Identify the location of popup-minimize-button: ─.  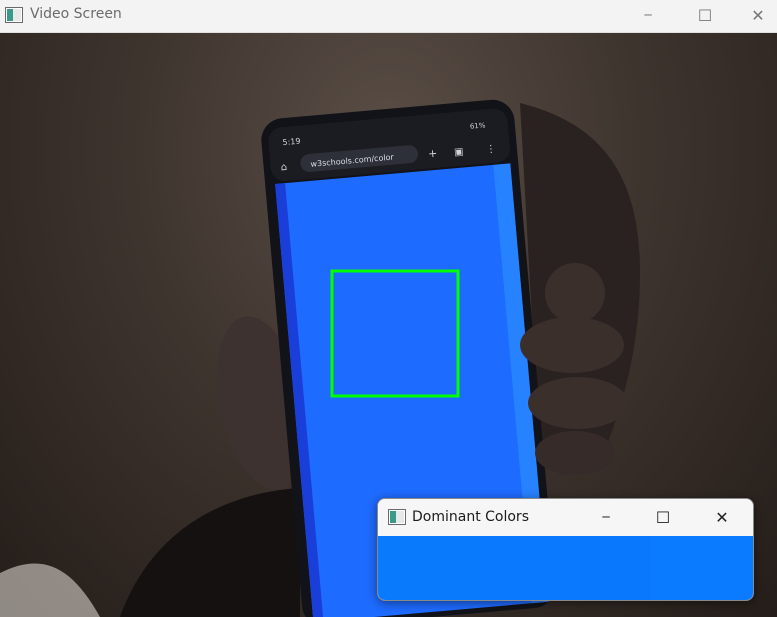
(606, 517).